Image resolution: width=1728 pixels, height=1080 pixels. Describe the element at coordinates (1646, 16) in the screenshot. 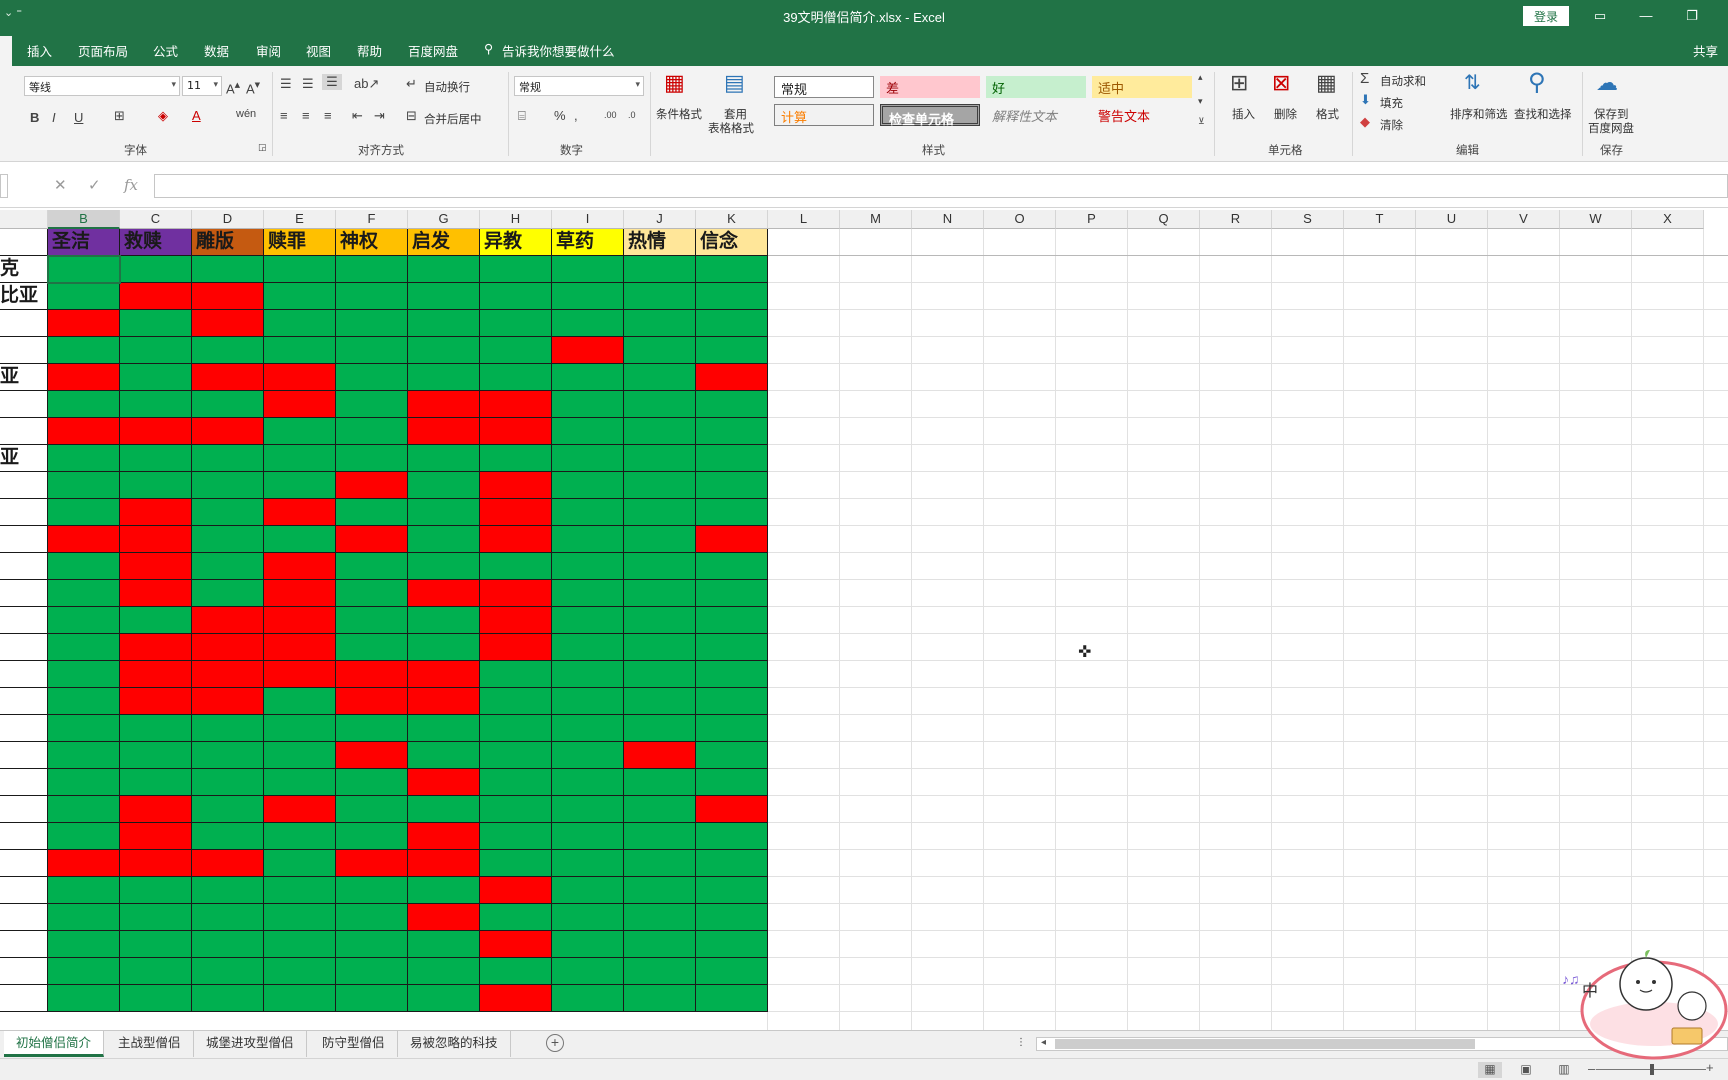

I see `minimize-icon: —` at that location.